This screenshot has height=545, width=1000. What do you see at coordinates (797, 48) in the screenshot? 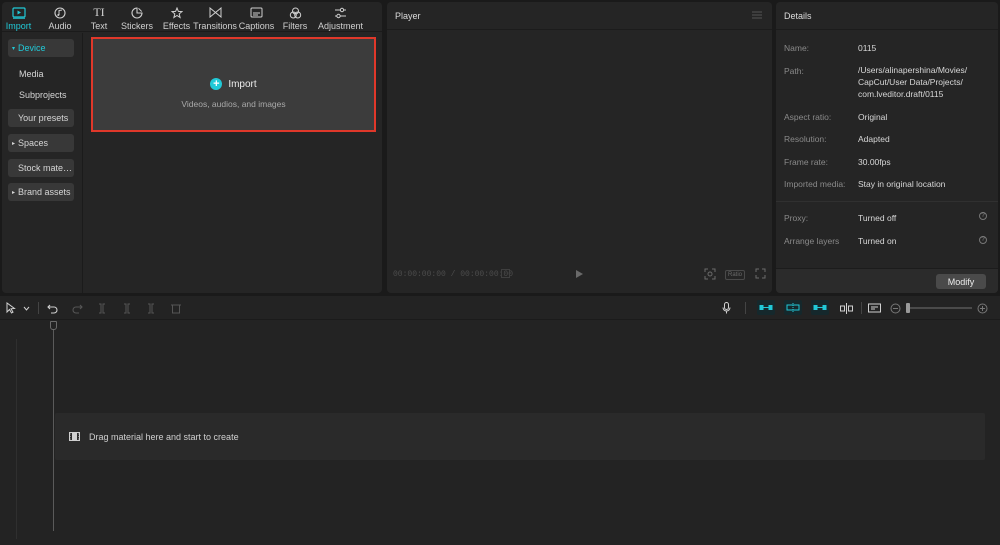
I see `detail-label-name: Name:` at bounding box center [797, 48].